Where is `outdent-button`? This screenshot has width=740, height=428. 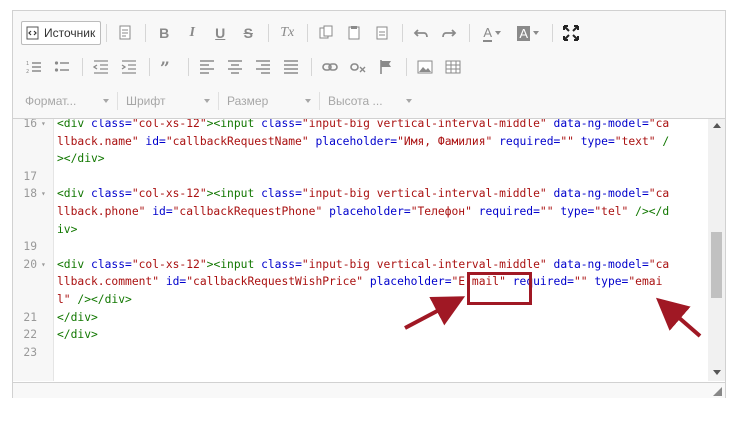 outdent-button is located at coordinates (101, 67).